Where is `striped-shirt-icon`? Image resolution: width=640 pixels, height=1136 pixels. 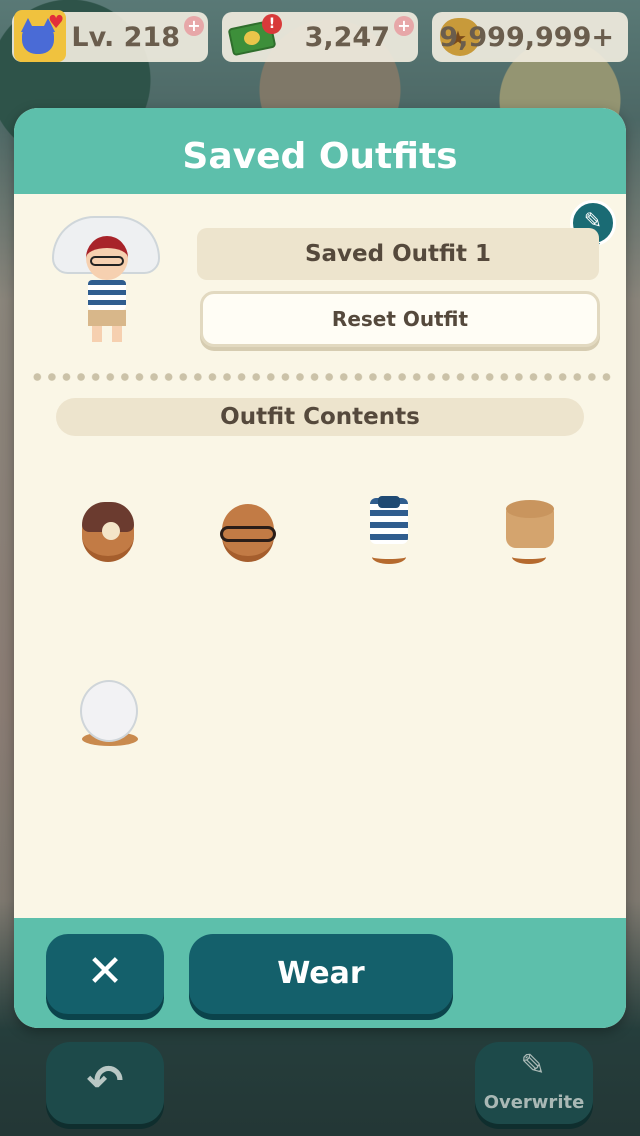
striped-shirt-icon is located at coordinates (389, 533).